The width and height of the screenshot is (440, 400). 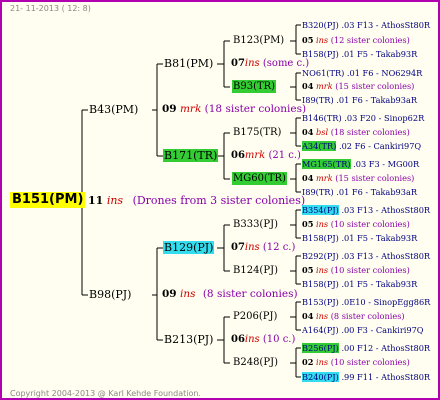 I want to click on gen3-mating: 02 ins (10 sister colonies), so click(x=356, y=362).